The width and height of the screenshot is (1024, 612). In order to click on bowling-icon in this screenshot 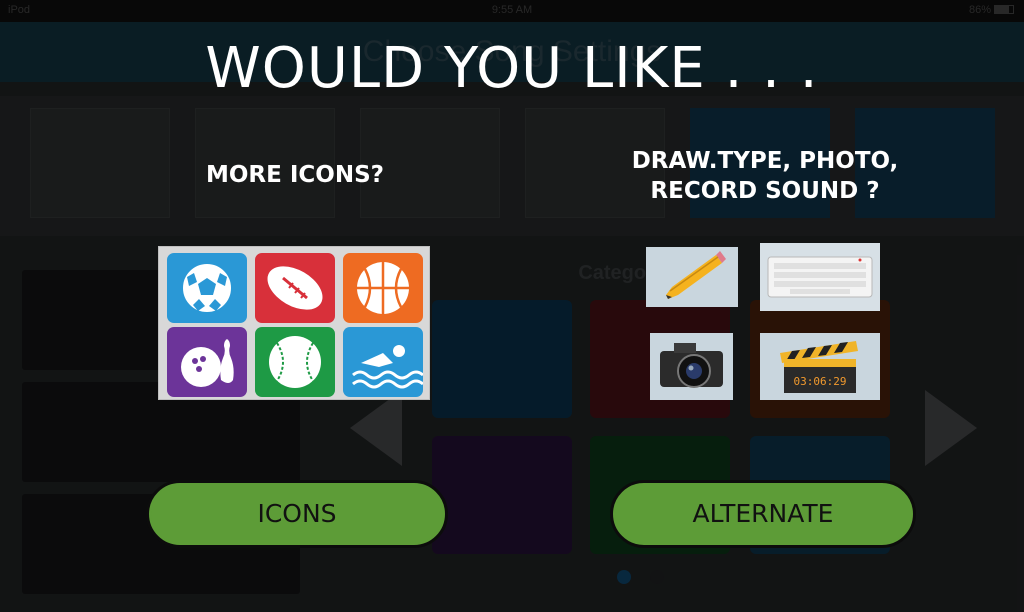, I will do `click(207, 362)`.